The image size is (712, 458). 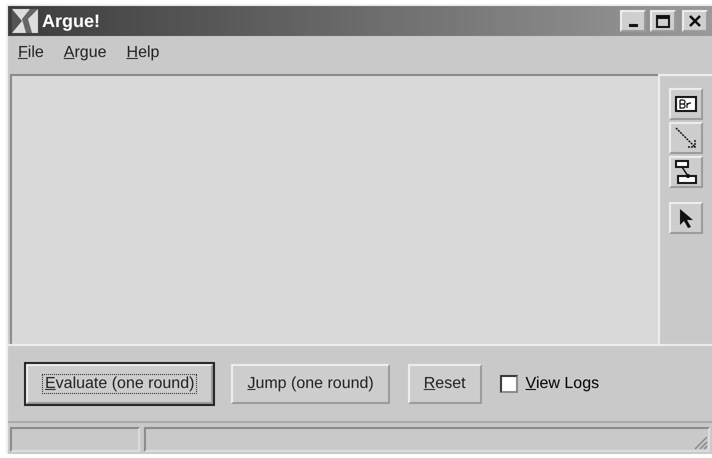 I want to click on action-button: Jump (one round), so click(x=310, y=384).